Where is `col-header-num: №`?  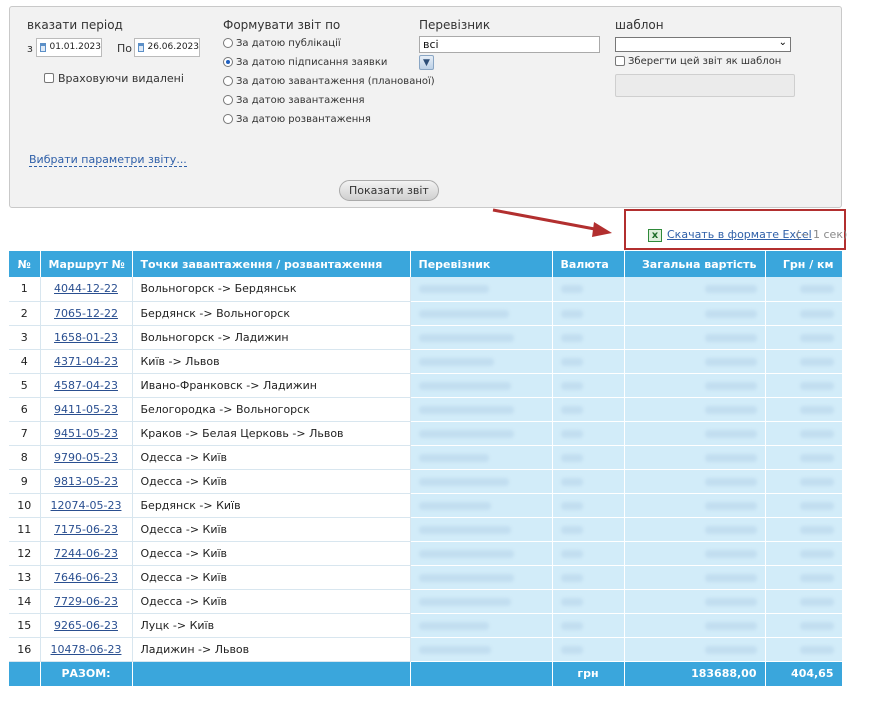 col-header-num: № is located at coordinates (25, 264).